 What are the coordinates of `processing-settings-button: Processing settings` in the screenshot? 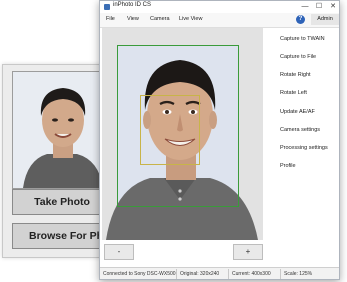 It's located at (304, 148).